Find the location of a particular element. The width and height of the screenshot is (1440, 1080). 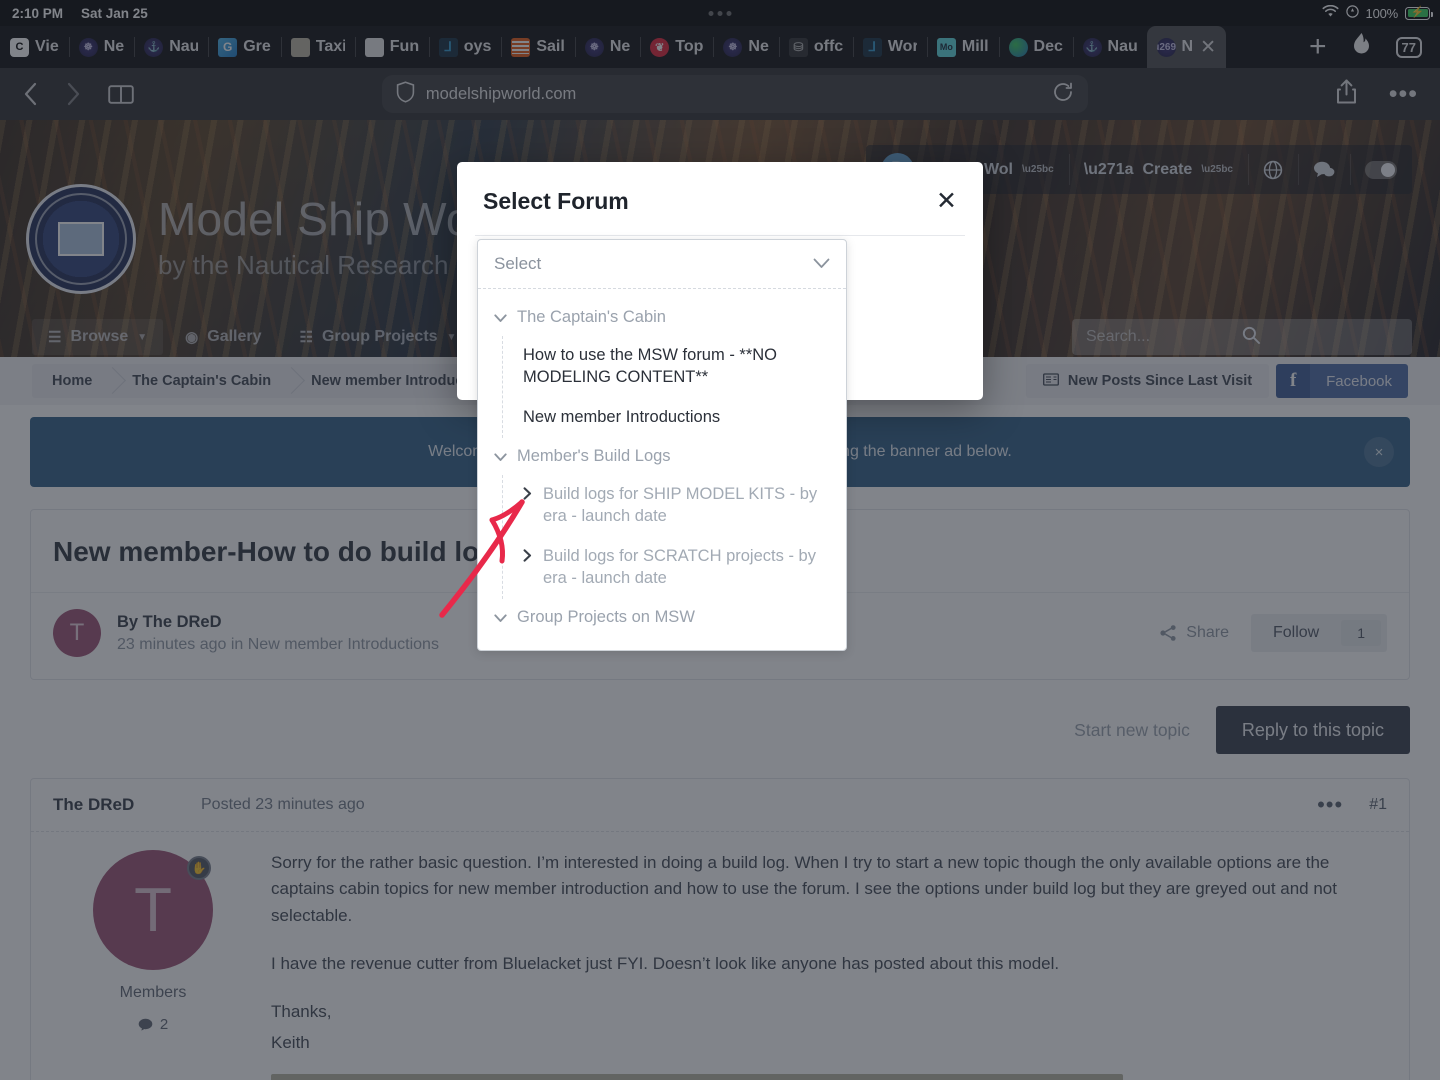

dropdown-option-label: New member Introductions is located at coordinates (622, 416).